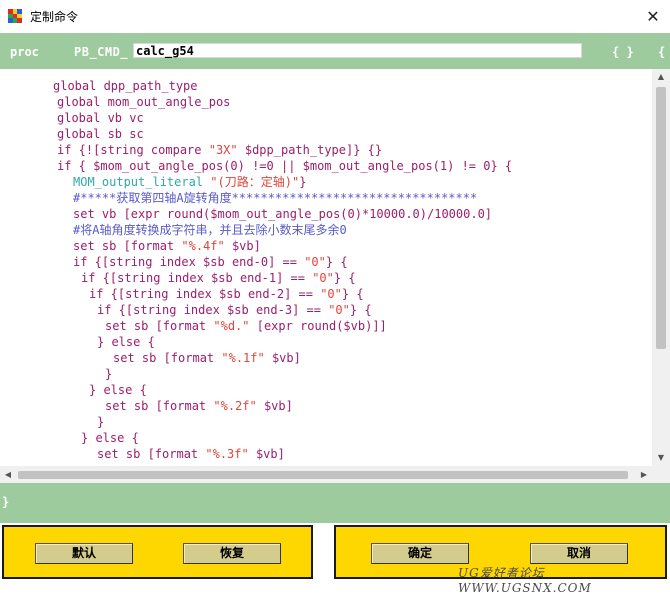 The width and height of the screenshot is (670, 595). I want to click on proc-body-close-brace: }, so click(6, 502).